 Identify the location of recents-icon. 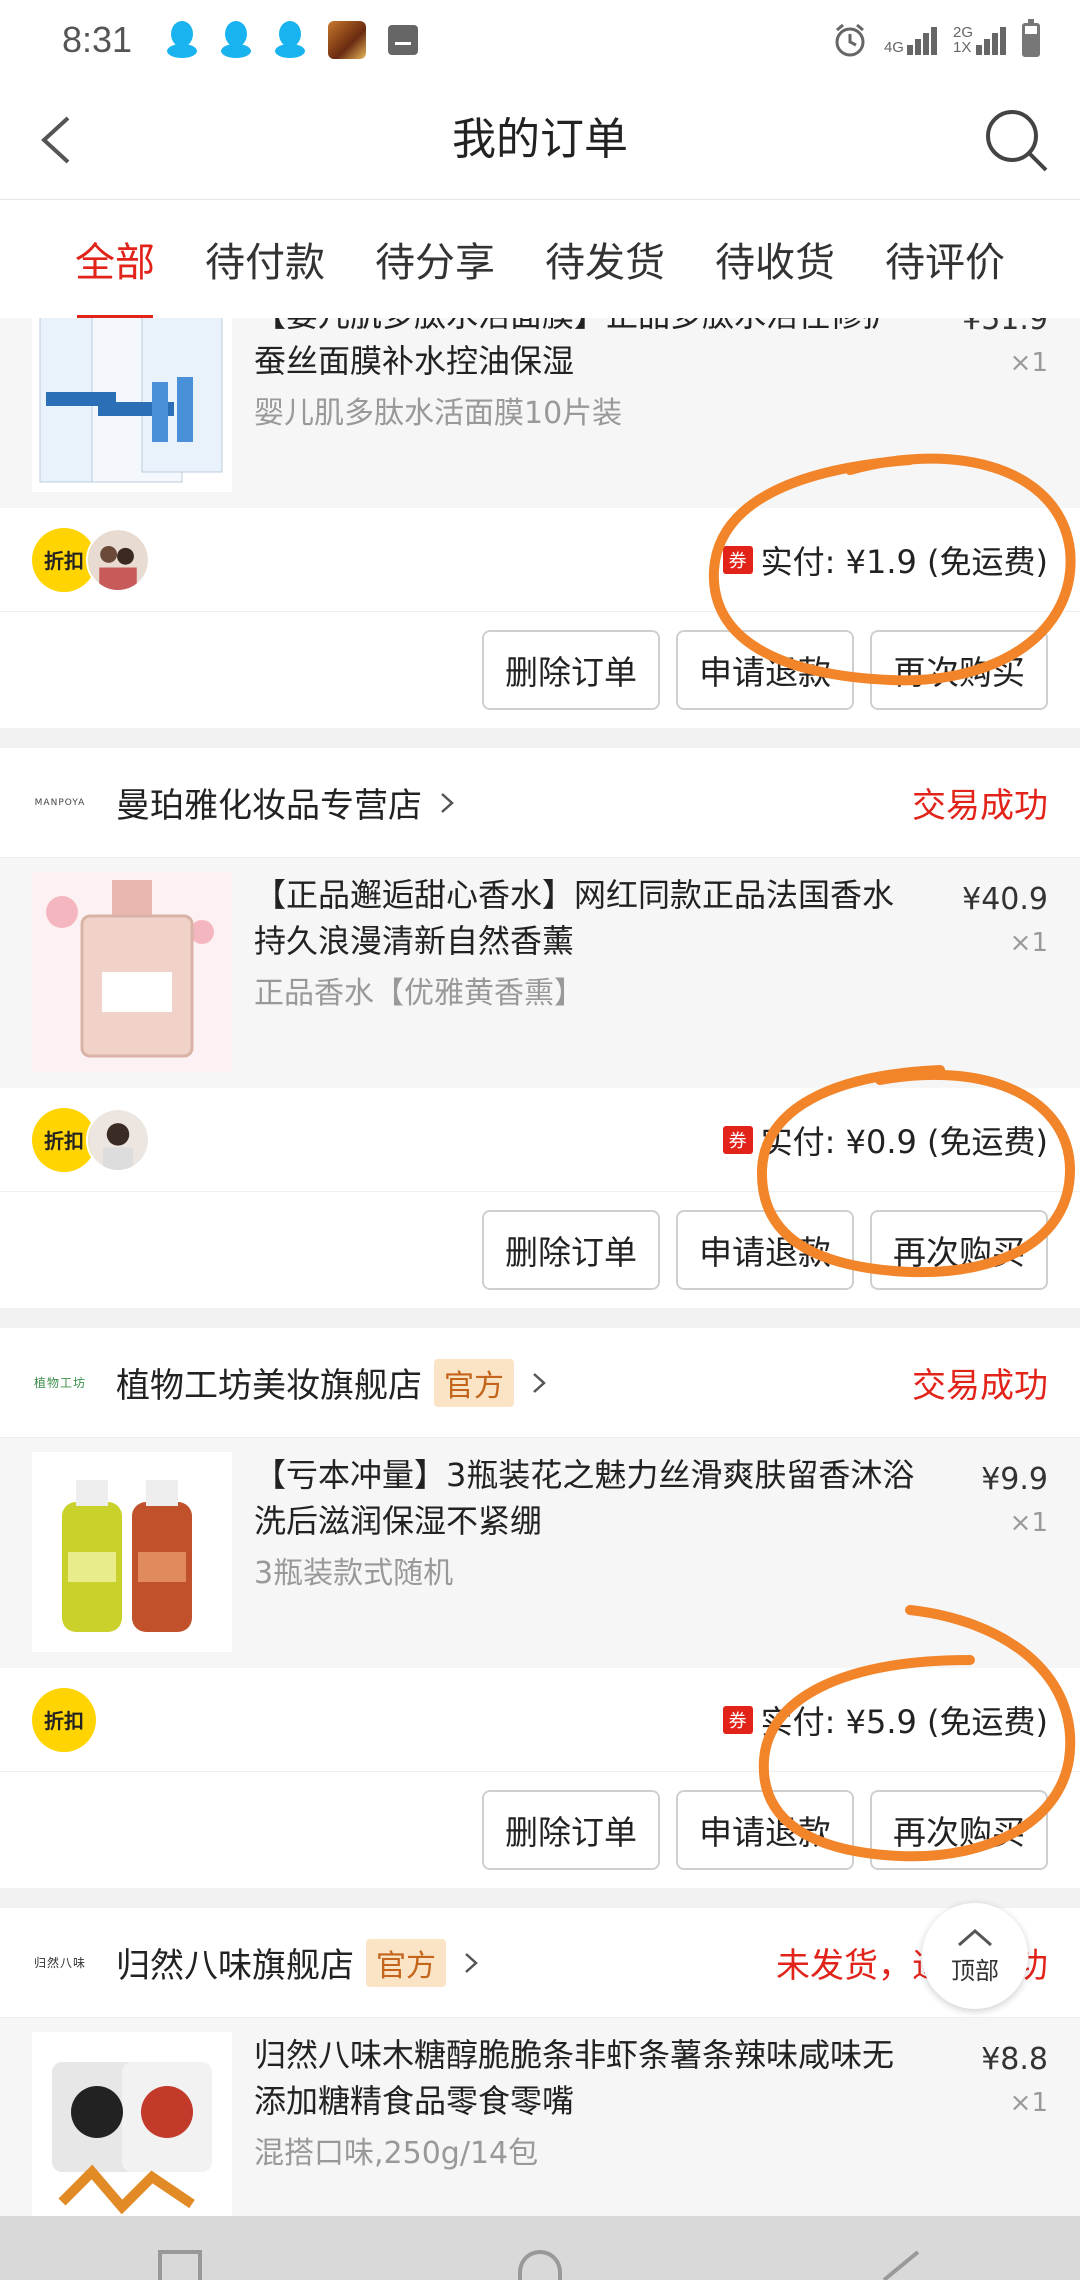
(180, 2265).